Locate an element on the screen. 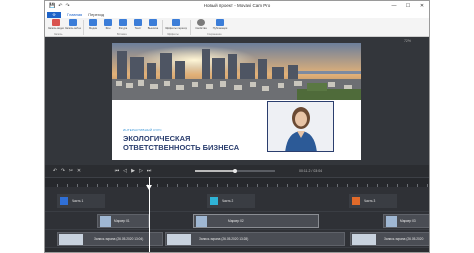 The height and width of the screenshot is (253, 474). part-2-color-swatch is located at coordinates (214, 201).